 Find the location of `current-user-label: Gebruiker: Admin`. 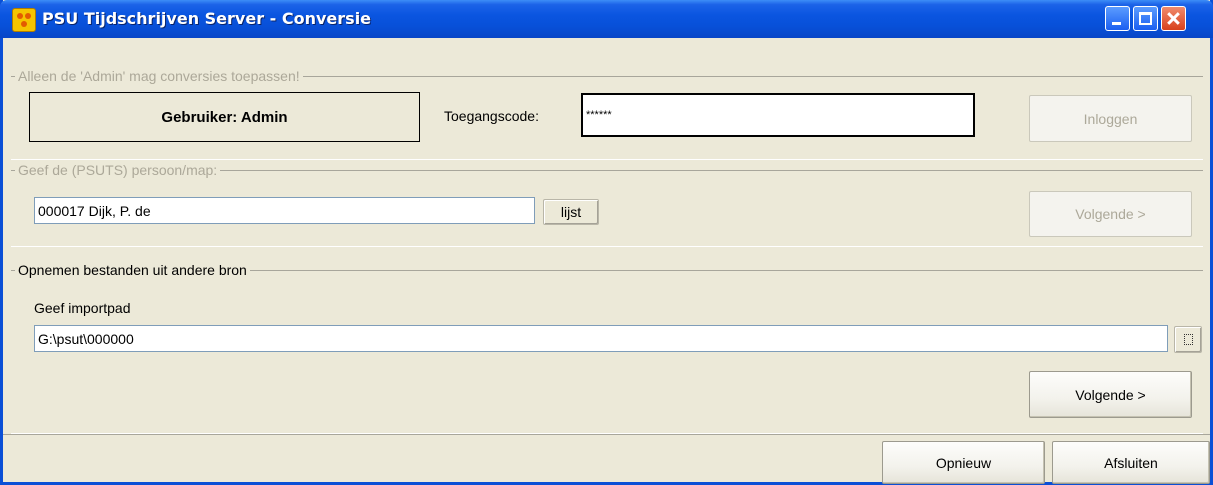

current-user-label: Gebruiker: Admin is located at coordinates (224, 117).